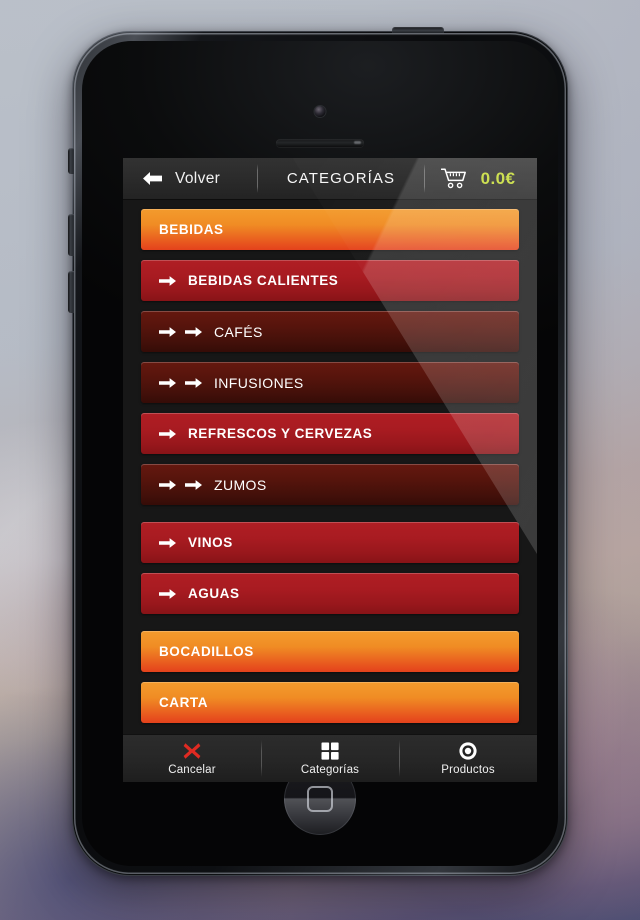 This screenshot has height=920, width=640. I want to click on category-item: ZUMOS, so click(330, 484).